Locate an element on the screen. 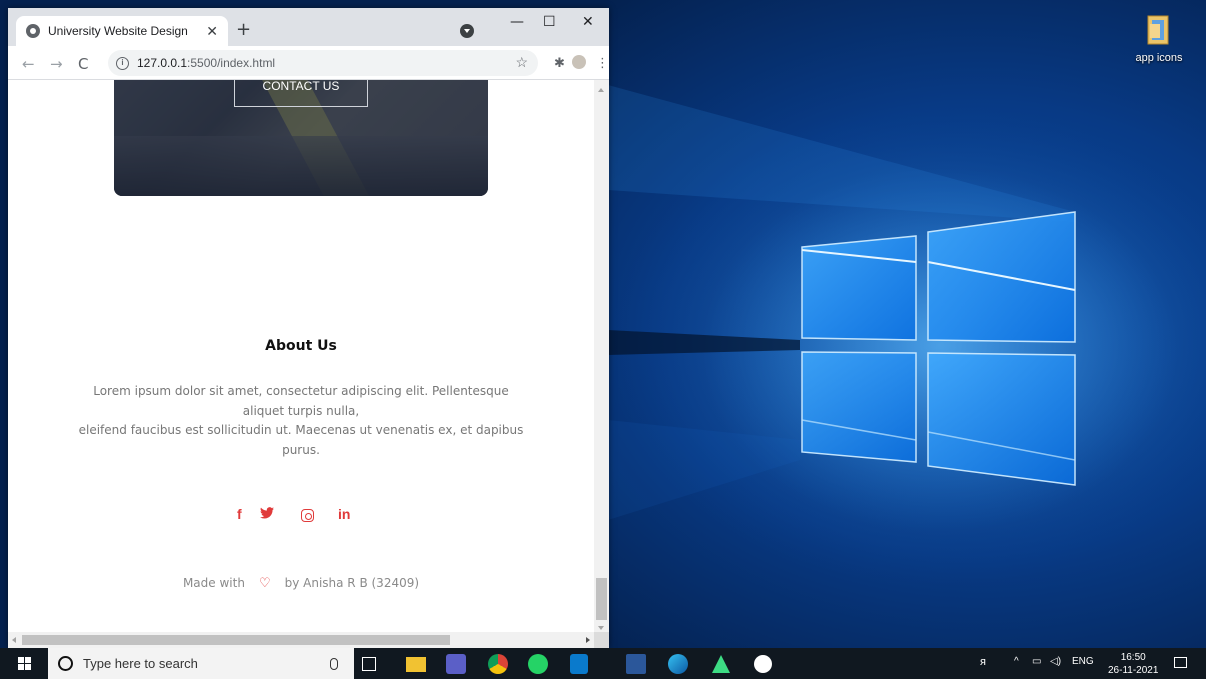  chevron-up-icon: ^ is located at coordinates (1016, 661).